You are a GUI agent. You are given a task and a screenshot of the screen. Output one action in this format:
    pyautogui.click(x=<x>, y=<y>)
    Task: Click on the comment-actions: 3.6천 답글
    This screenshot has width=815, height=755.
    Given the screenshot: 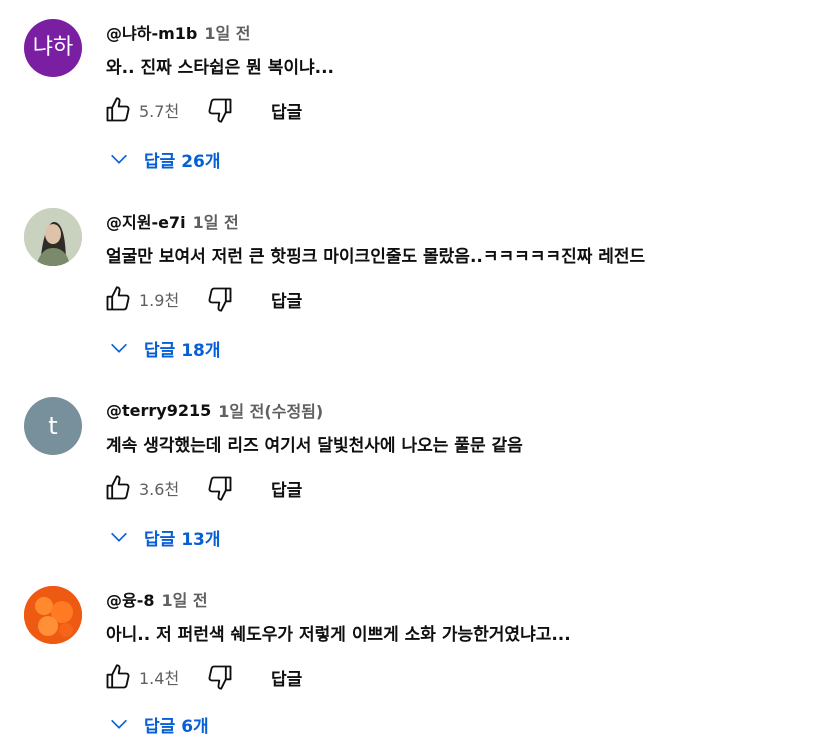 What is the action you would take?
    pyautogui.click(x=204, y=488)
    